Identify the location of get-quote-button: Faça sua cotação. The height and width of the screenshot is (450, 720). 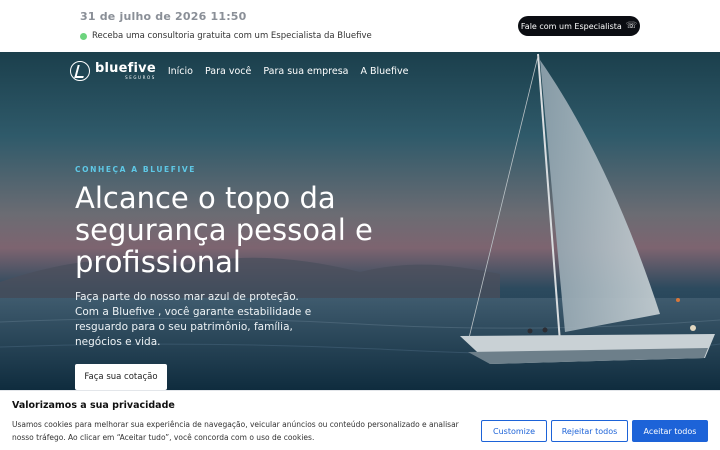
(121, 377).